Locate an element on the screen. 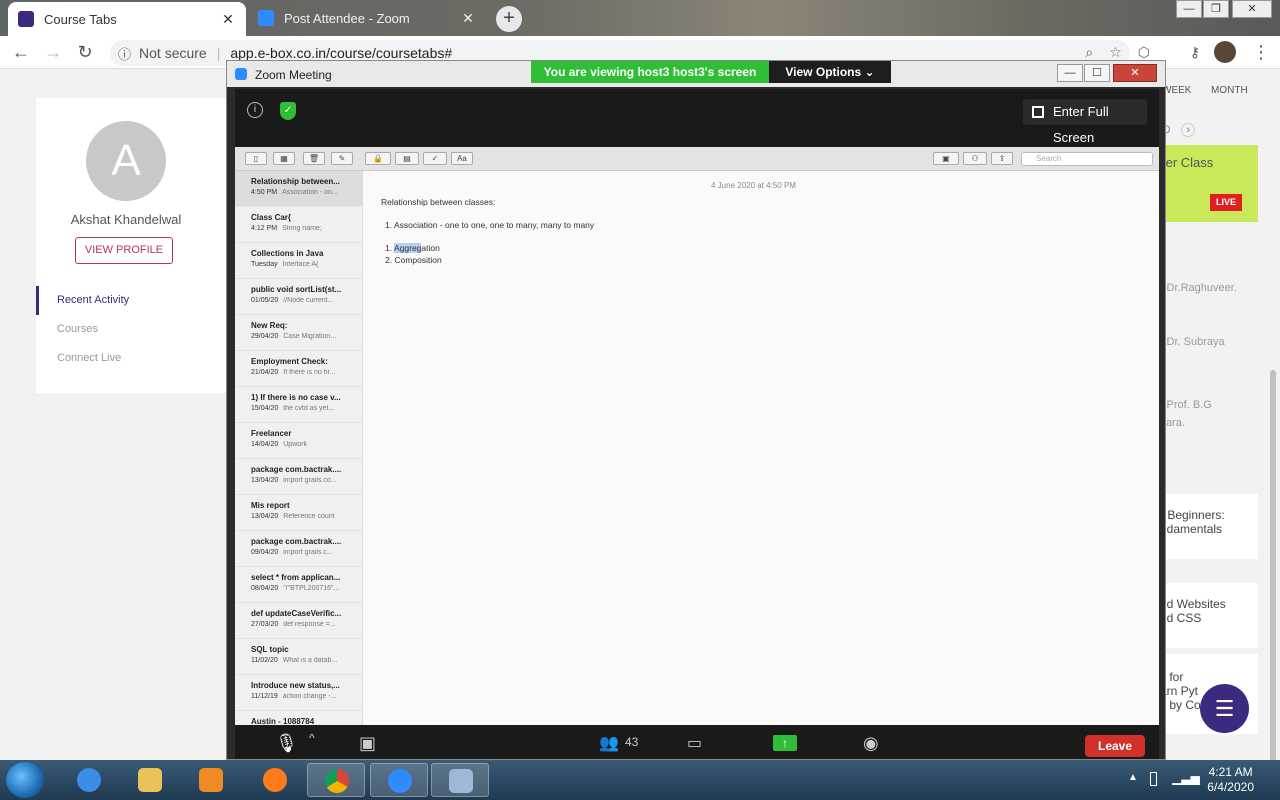 The width and height of the screenshot is (1280, 800). signal-icon: ▁▃▅ is located at coordinates (1186, 778).